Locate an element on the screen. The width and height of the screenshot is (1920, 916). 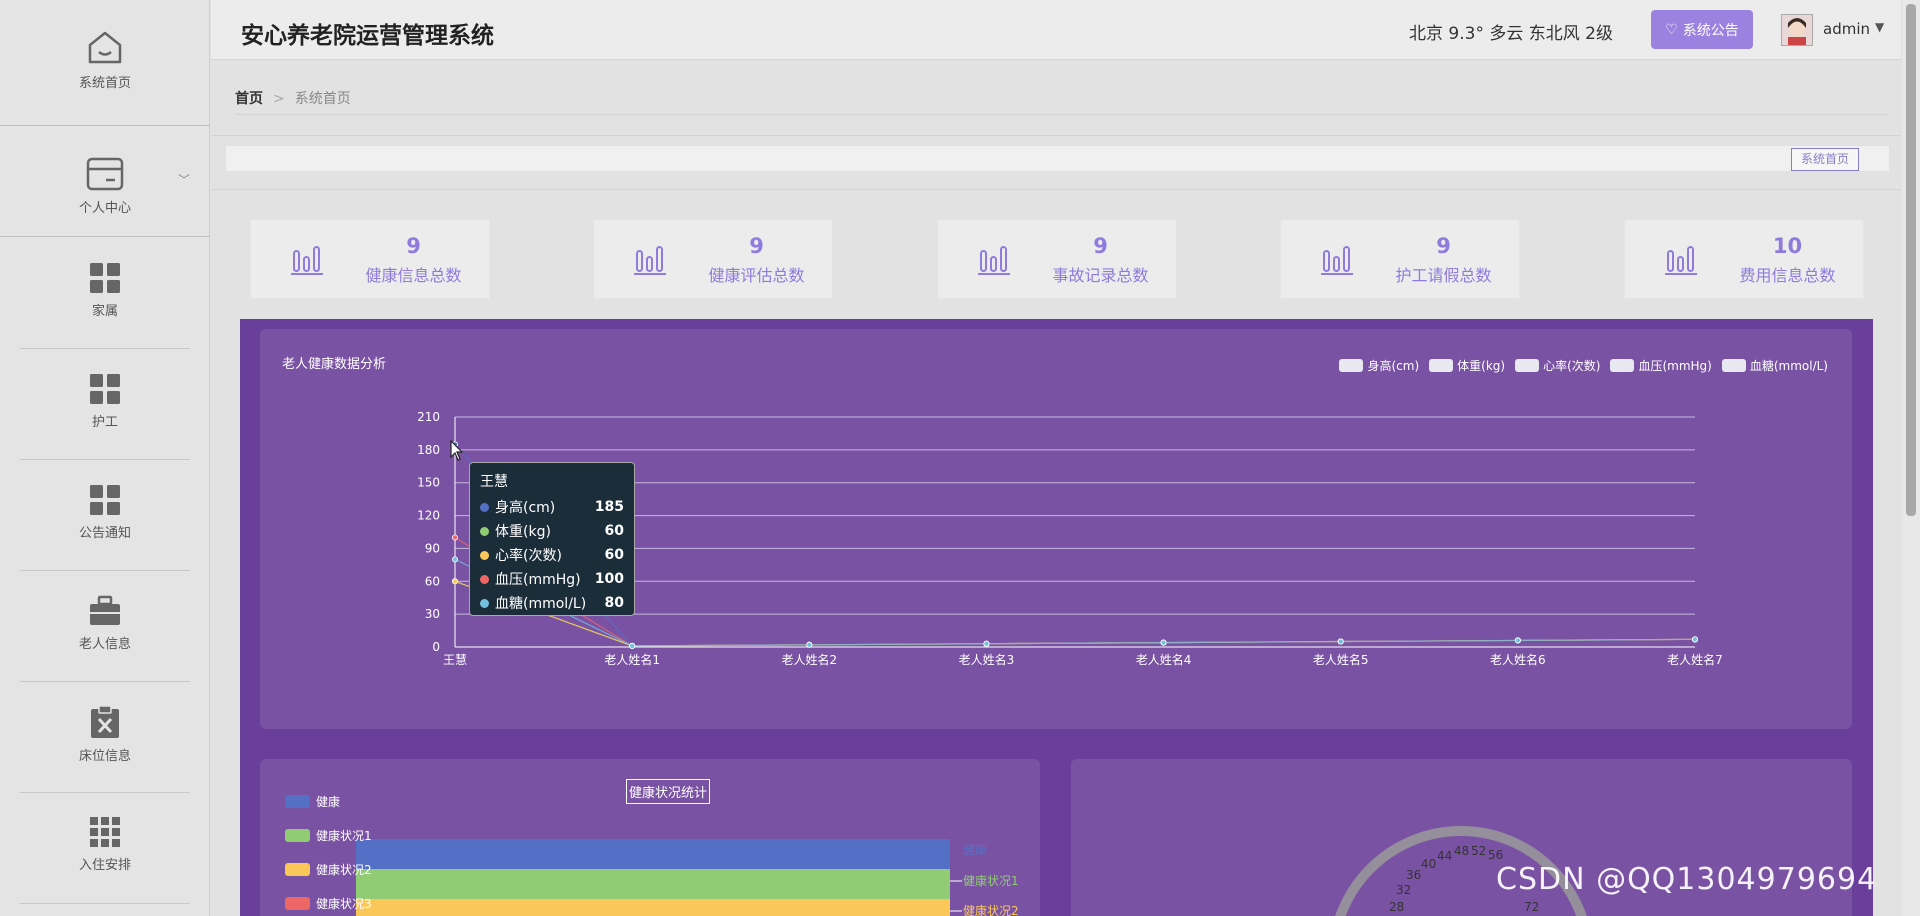
stat-card-accident-records: 9 事故记录总数 is located at coordinates (1057, 259).